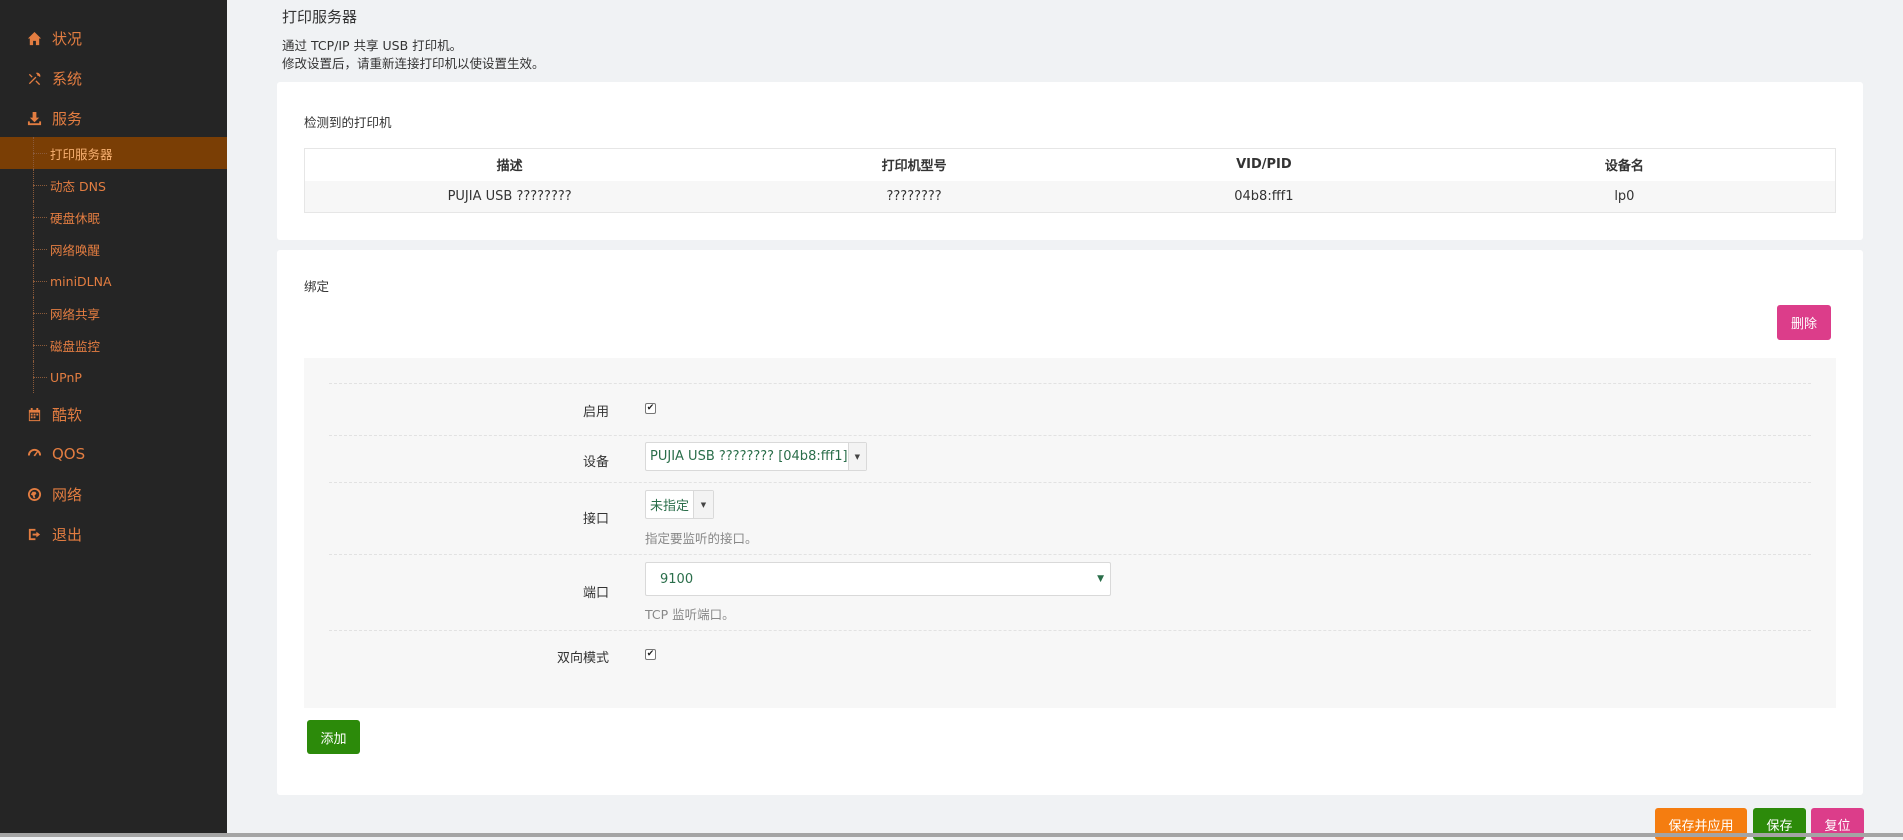 The width and height of the screenshot is (1903, 840). Describe the element at coordinates (113, 185) in the screenshot. I see `sidebar-item-ddns: 动态 DNS` at that location.